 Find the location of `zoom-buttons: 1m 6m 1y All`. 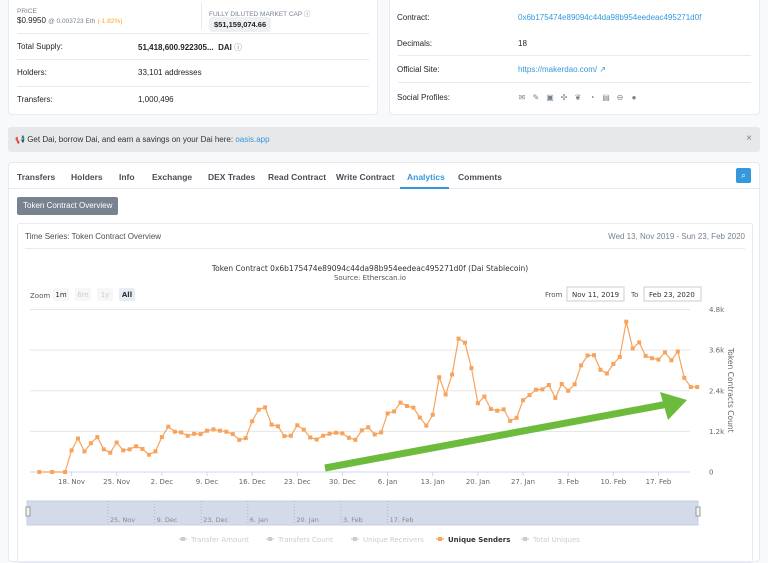

zoom-buttons: 1m 6m 1y All is located at coordinates (94, 294).